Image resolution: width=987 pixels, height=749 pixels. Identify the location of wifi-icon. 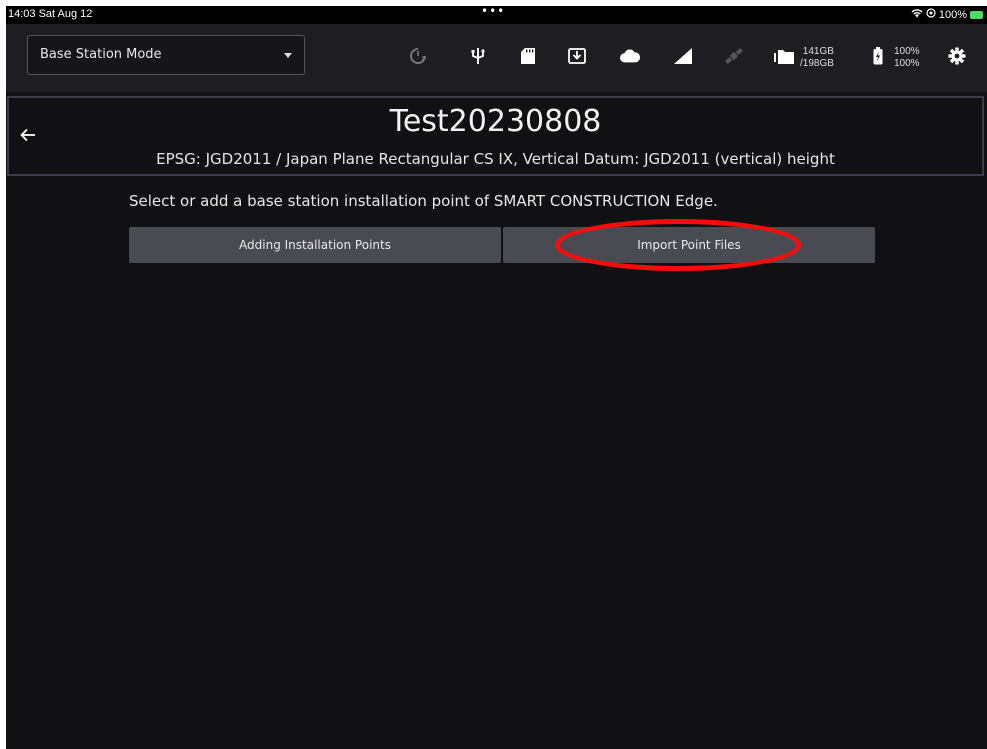
(917, 14).